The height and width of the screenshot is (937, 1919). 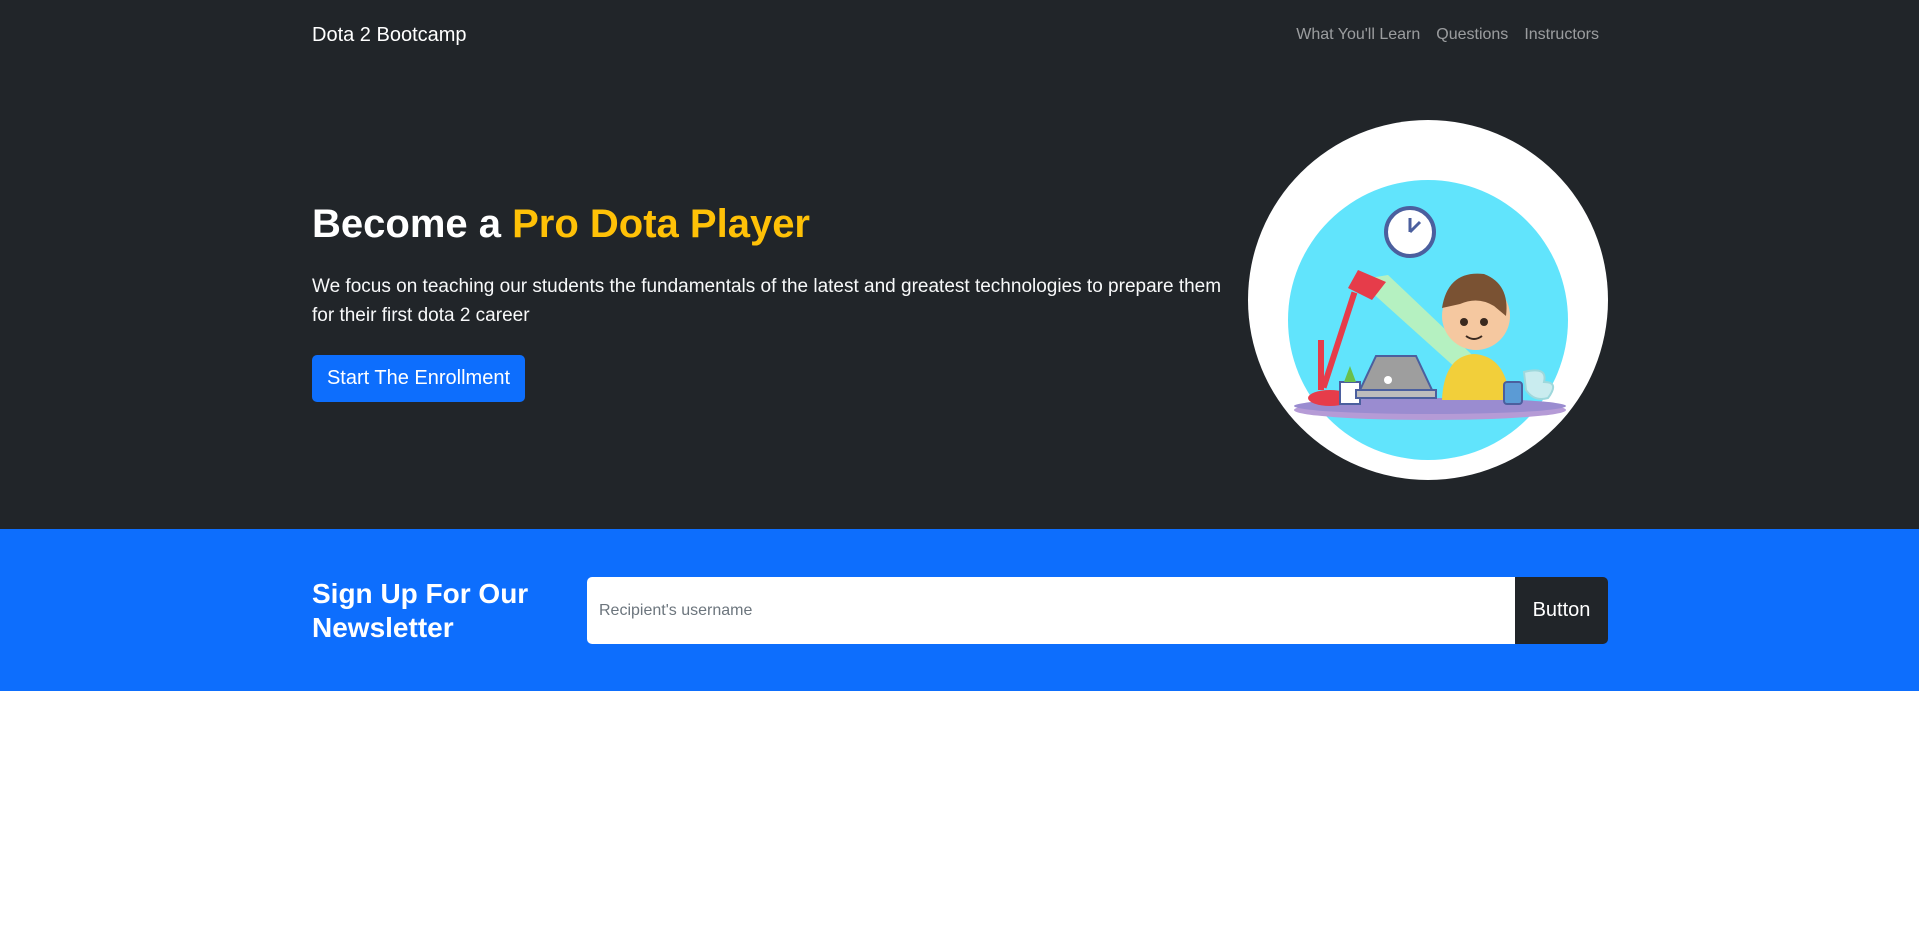 I want to click on brand-link: Dota 2 Bootcamp, so click(x=389, y=35).